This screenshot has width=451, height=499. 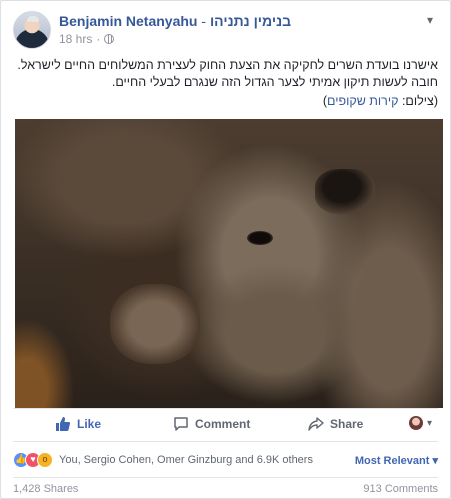 What do you see at coordinates (45, 489) in the screenshot?
I see `shares-count: 1,428 Shares` at bounding box center [45, 489].